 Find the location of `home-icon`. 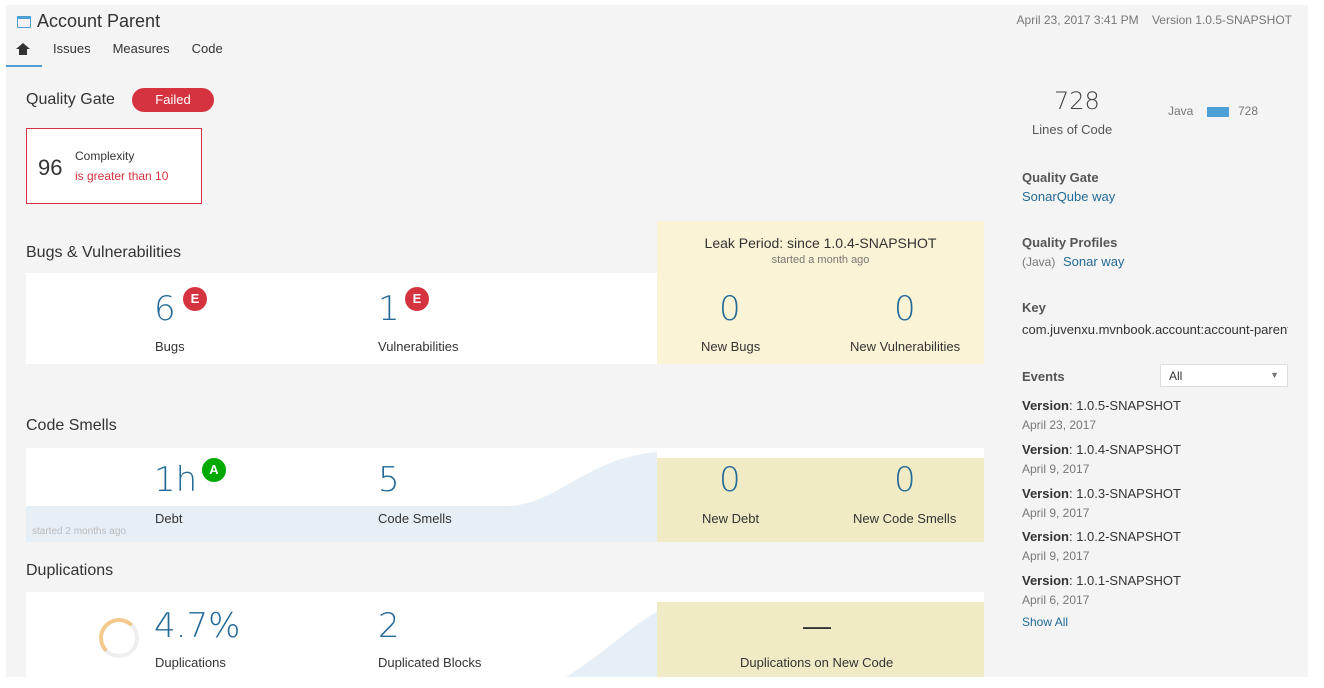

home-icon is located at coordinates (23, 49).